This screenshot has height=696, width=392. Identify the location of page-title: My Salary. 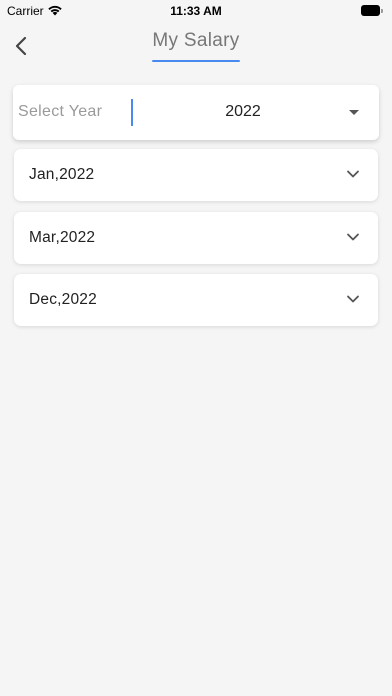
(196, 40).